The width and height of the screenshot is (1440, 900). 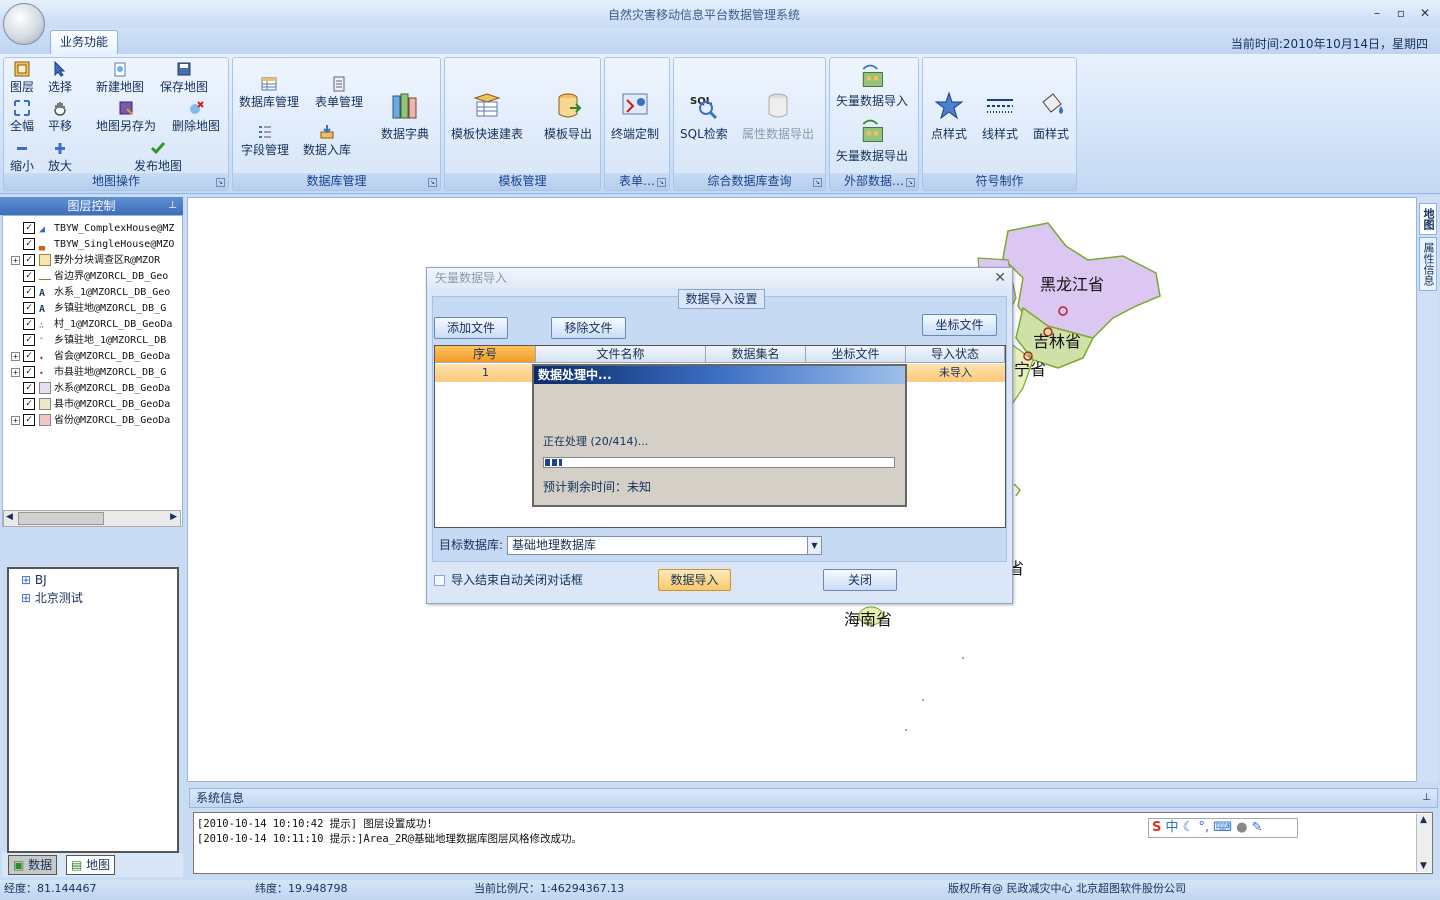 What do you see at coordinates (1424, 843) in the screenshot?
I see `log-vertical-scrollbar: ▲ ▼` at bounding box center [1424, 843].